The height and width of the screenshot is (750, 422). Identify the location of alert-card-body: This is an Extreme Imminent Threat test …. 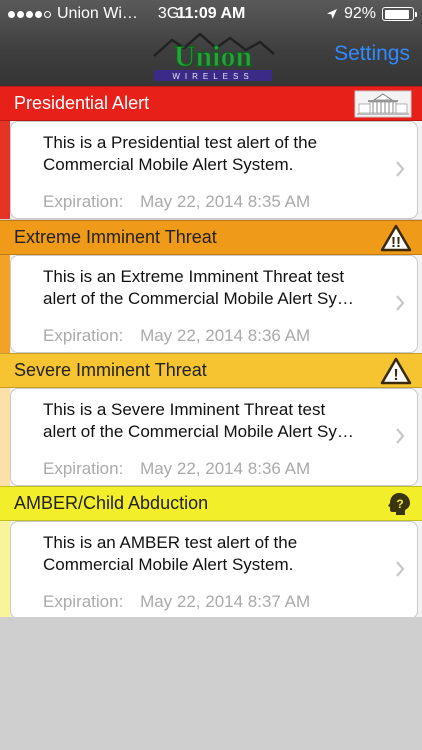
(214, 304).